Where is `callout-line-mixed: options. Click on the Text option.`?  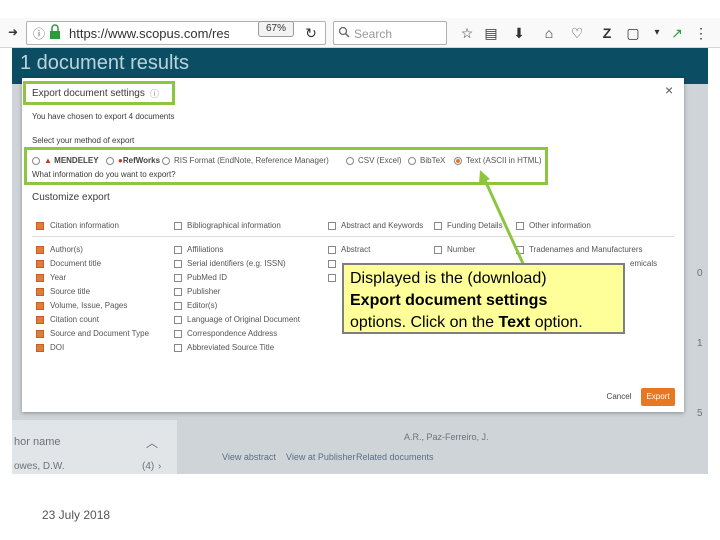 callout-line-mixed: options. Click on the Text option. is located at coordinates (466, 322).